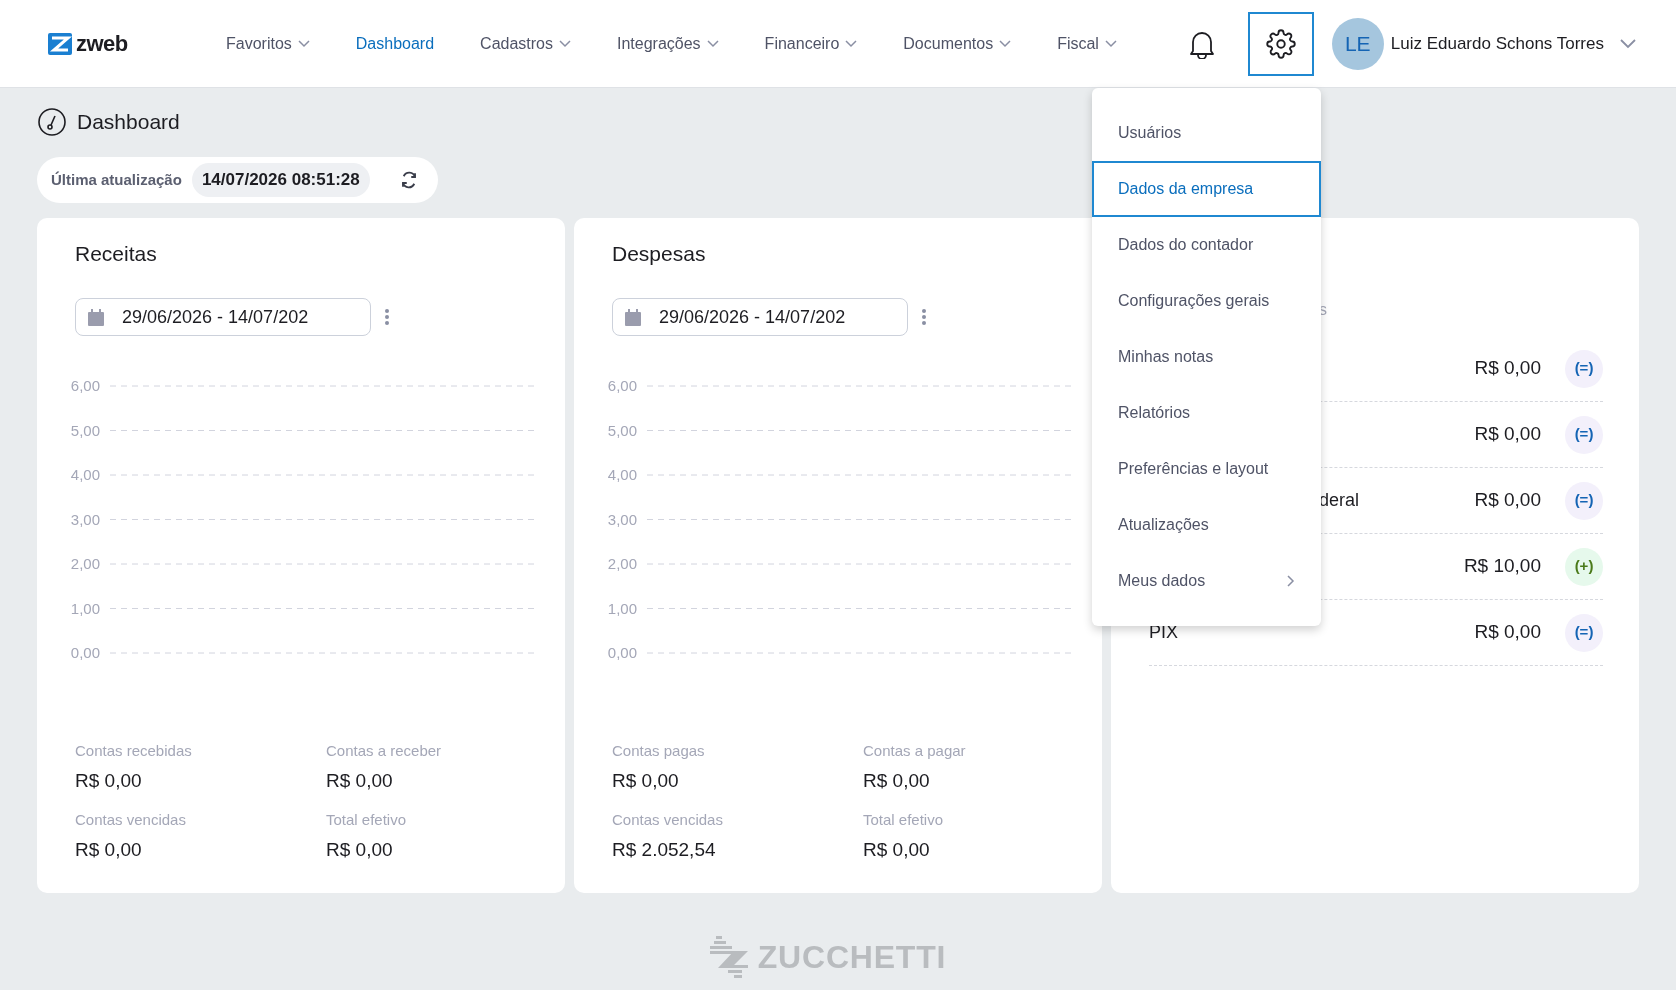 The height and width of the screenshot is (990, 1676). Describe the element at coordinates (1206, 301) in the screenshot. I see `menu-item: Configurações gerais` at that location.